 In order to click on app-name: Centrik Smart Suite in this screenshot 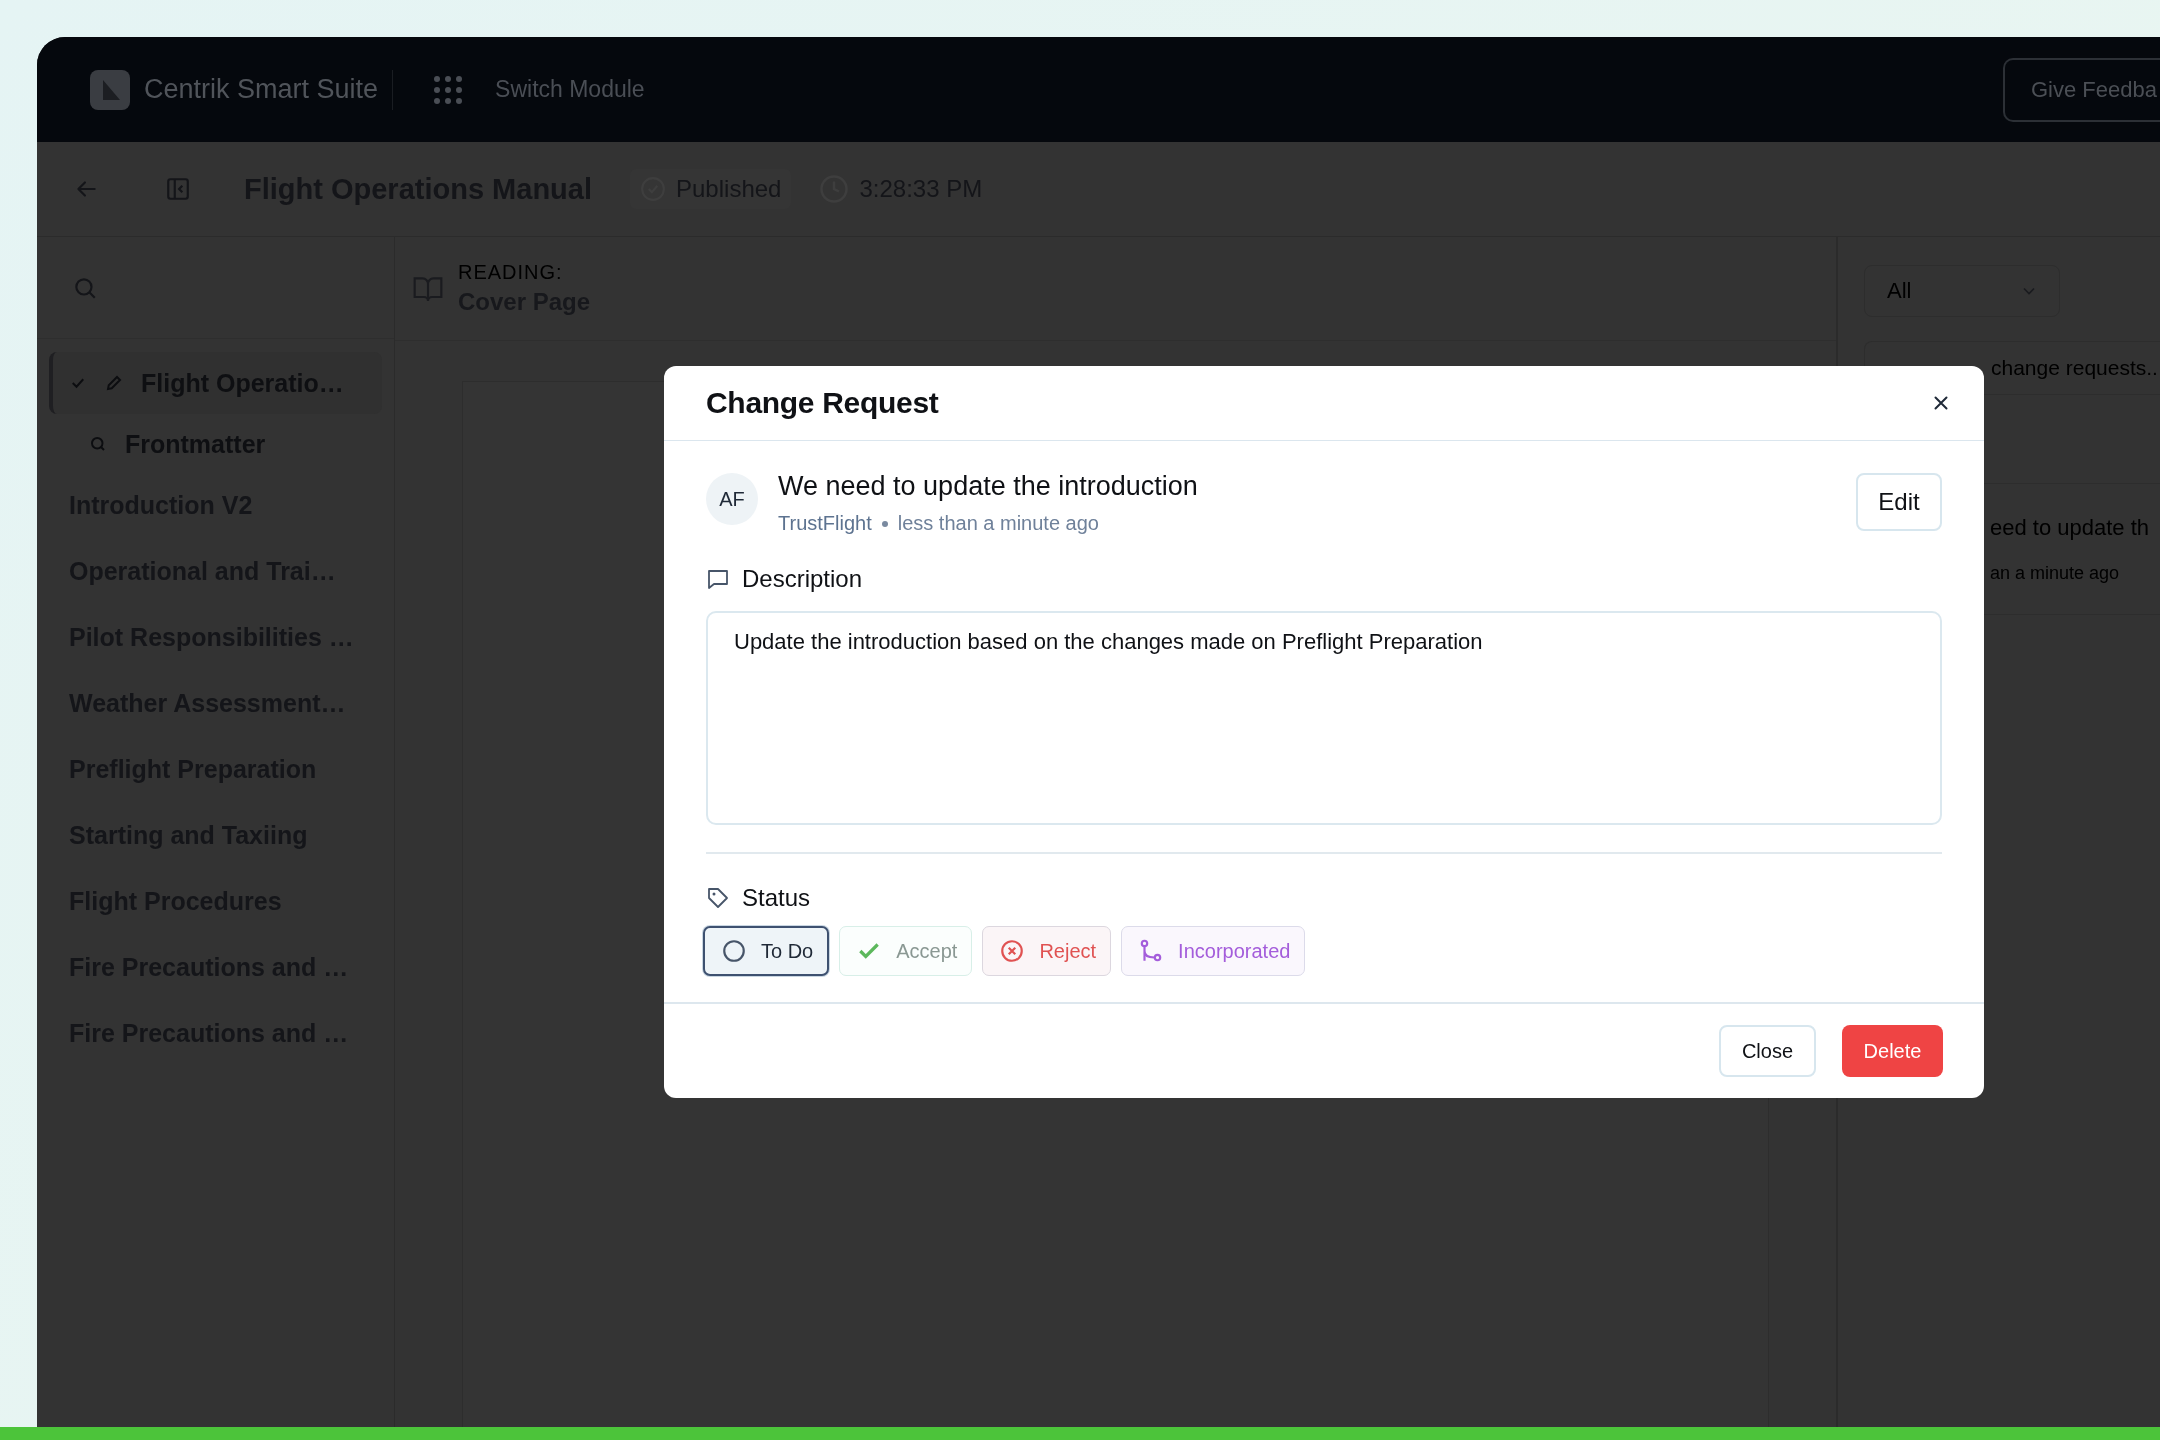, I will do `click(261, 89)`.